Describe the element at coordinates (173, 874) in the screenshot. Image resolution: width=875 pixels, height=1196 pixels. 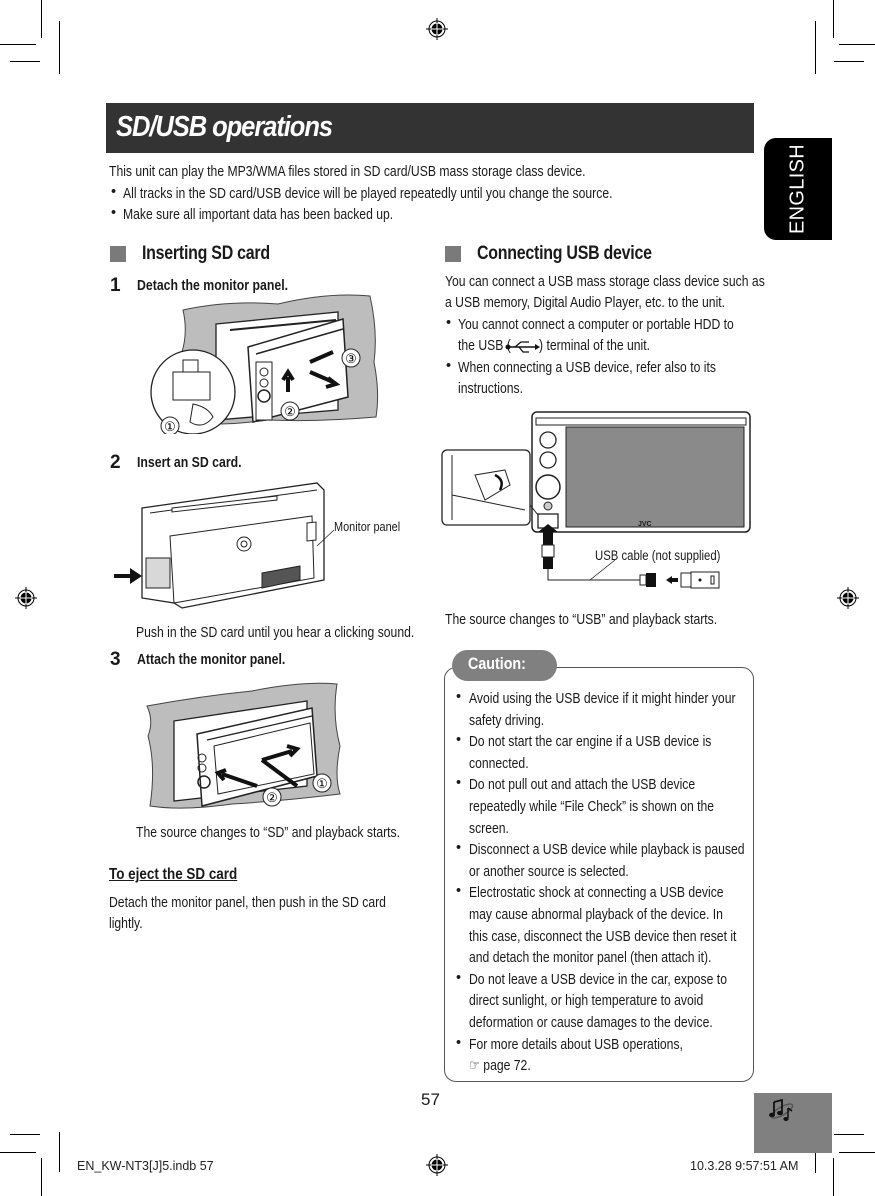
I see `eject-heading: To eject the SD card` at that location.